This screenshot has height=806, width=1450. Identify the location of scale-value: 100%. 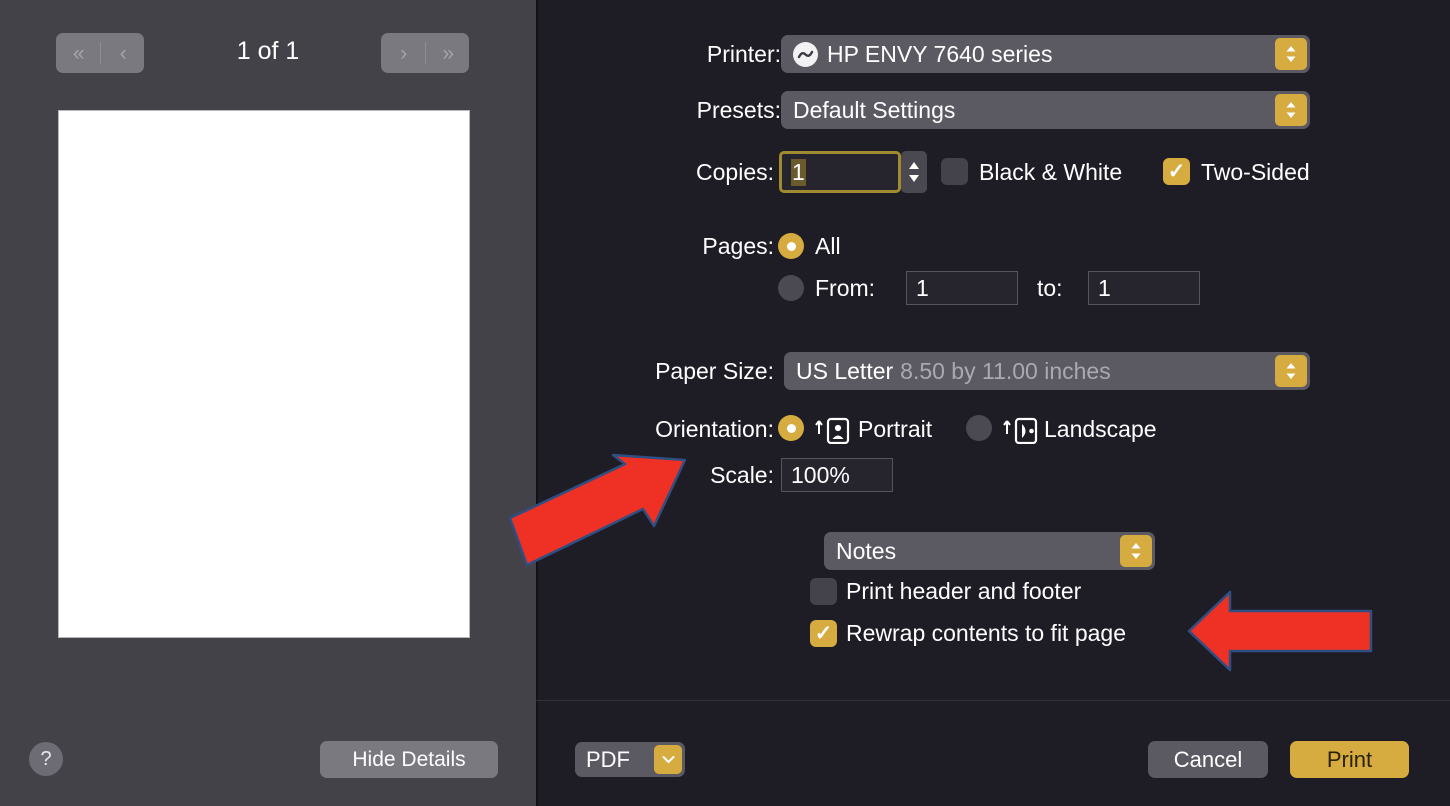
(820, 474).